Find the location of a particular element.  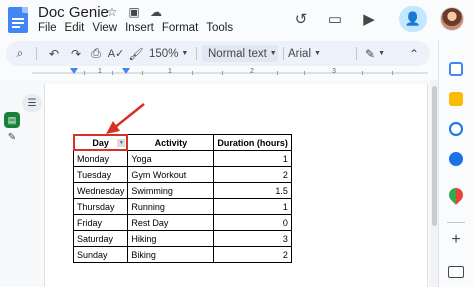

table-row: Tuesday Gym Workout 2 is located at coordinates (182, 174).